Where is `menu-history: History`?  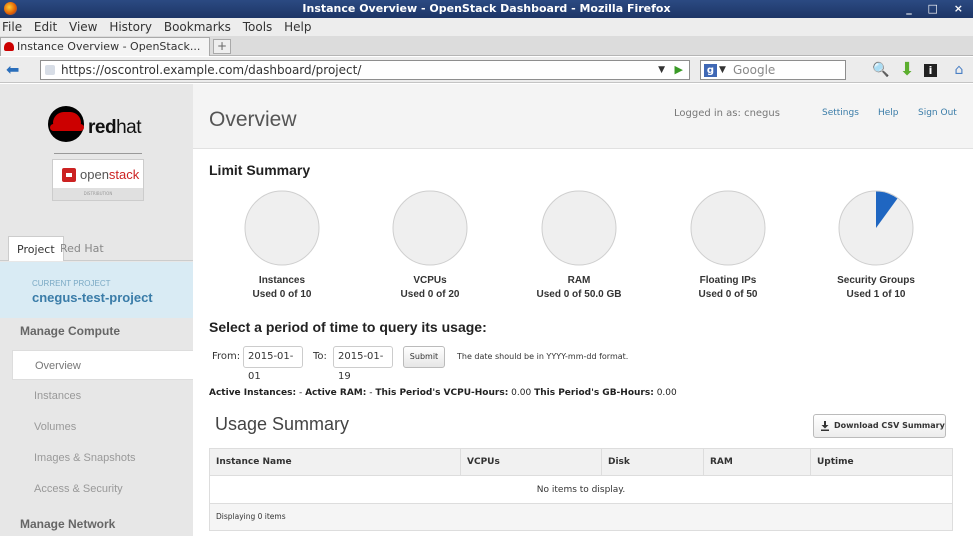
menu-history: History is located at coordinates (130, 27).